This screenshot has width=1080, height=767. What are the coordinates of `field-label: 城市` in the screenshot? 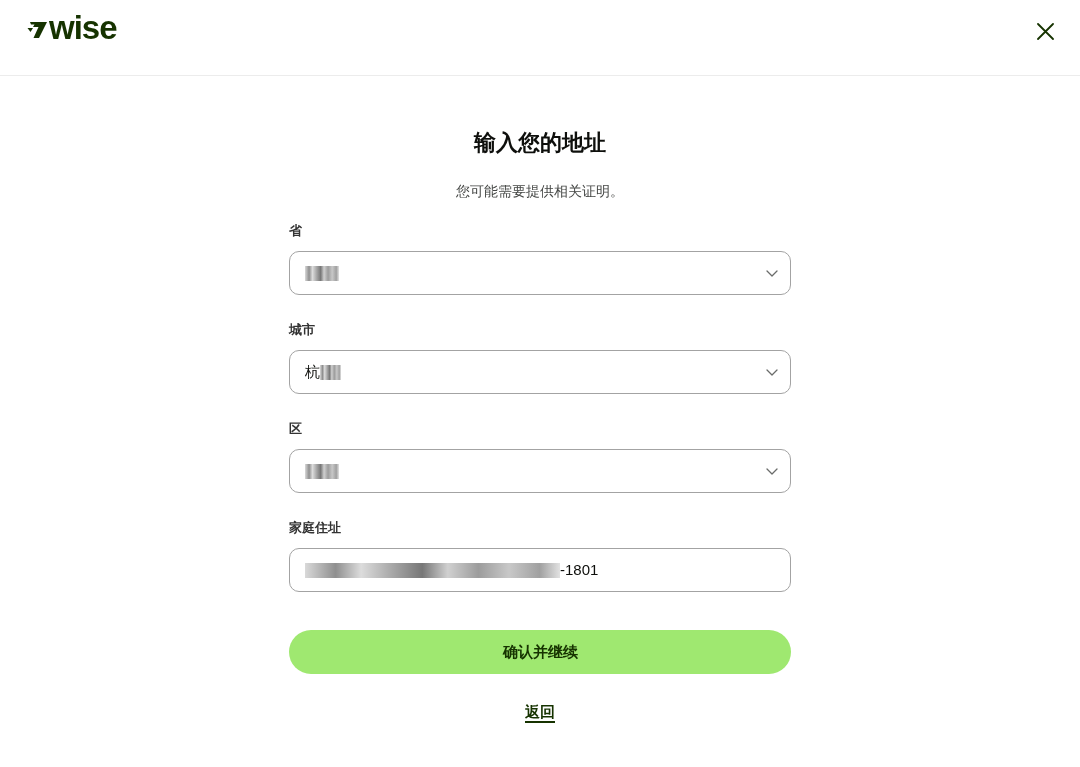 It's located at (302, 330).